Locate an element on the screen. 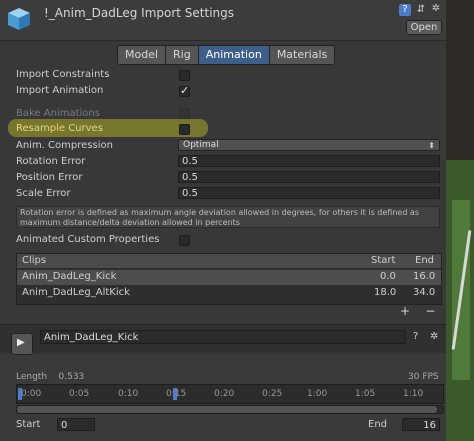 The width and height of the screenshot is (474, 441). tab-model: Model is located at coordinates (142, 55).